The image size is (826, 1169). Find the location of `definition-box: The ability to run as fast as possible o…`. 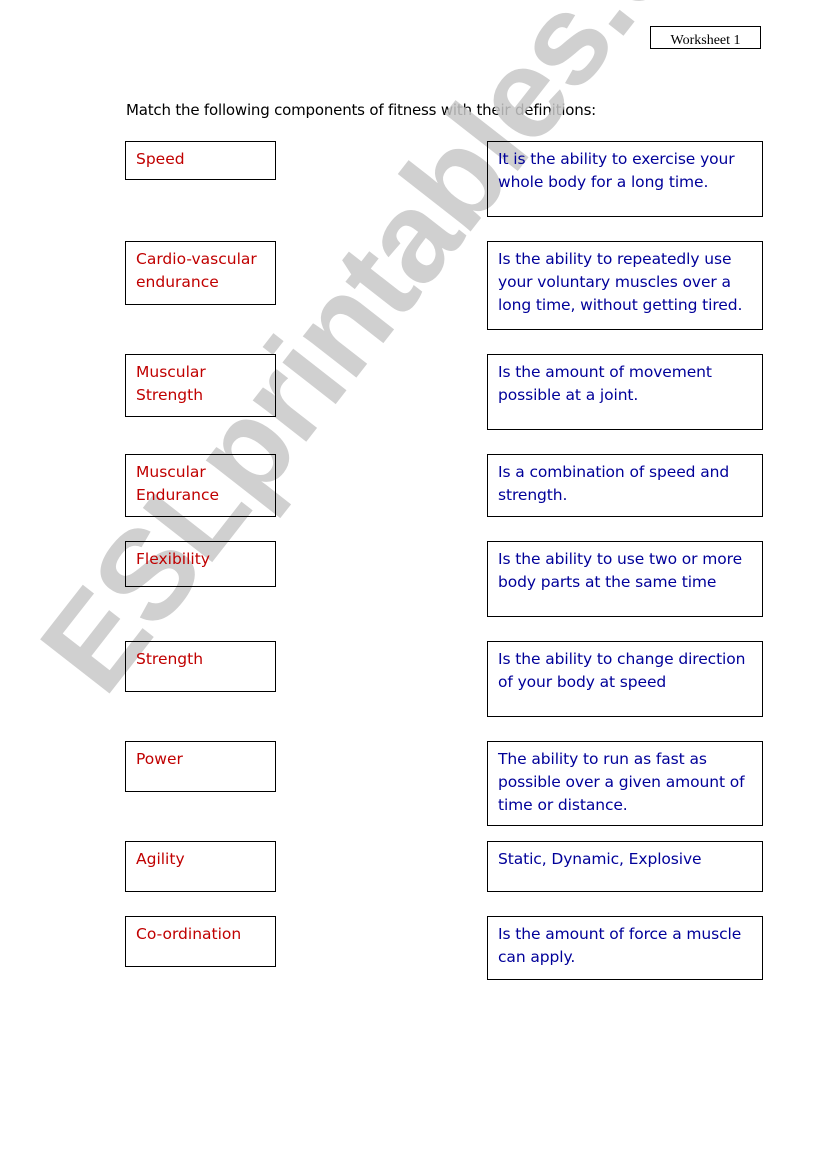

definition-box: The ability to run as fast as possible o… is located at coordinates (625, 783).